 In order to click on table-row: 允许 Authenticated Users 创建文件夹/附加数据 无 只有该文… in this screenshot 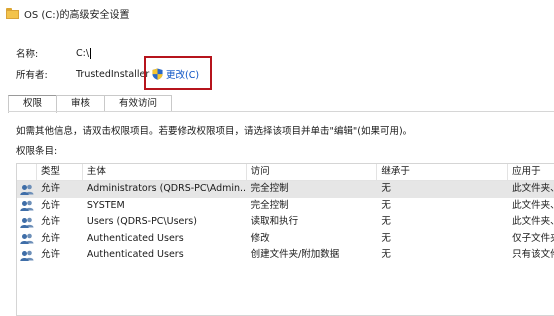, I will do `click(285, 255)`.